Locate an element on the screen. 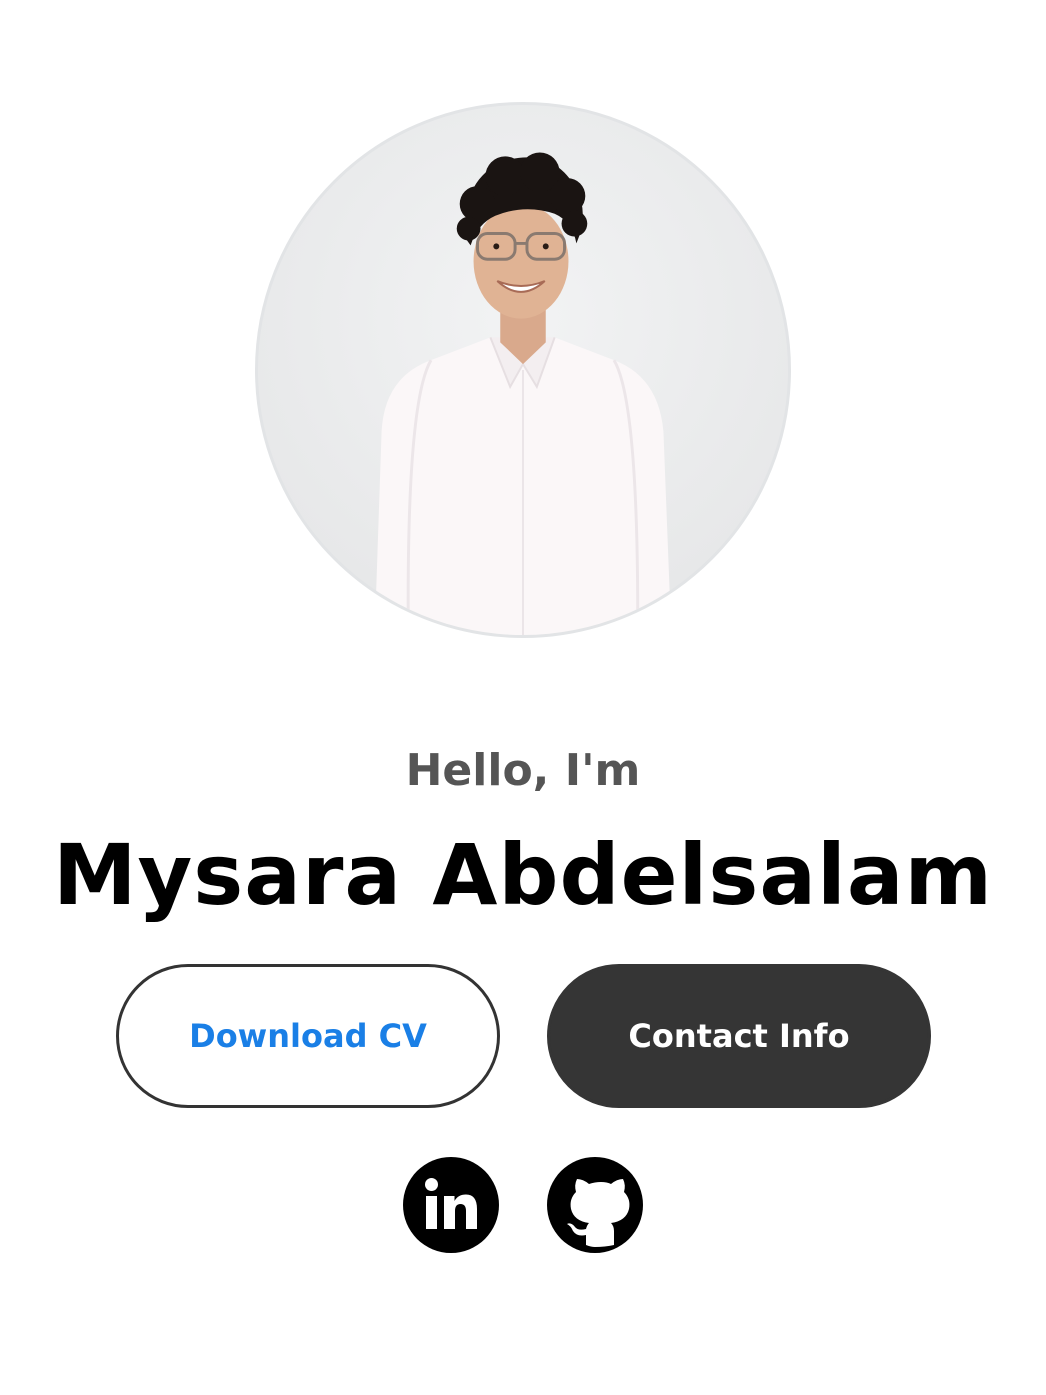 The height and width of the screenshot is (1395, 1046). linkedin-icon is located at coordinates (451, 1205).